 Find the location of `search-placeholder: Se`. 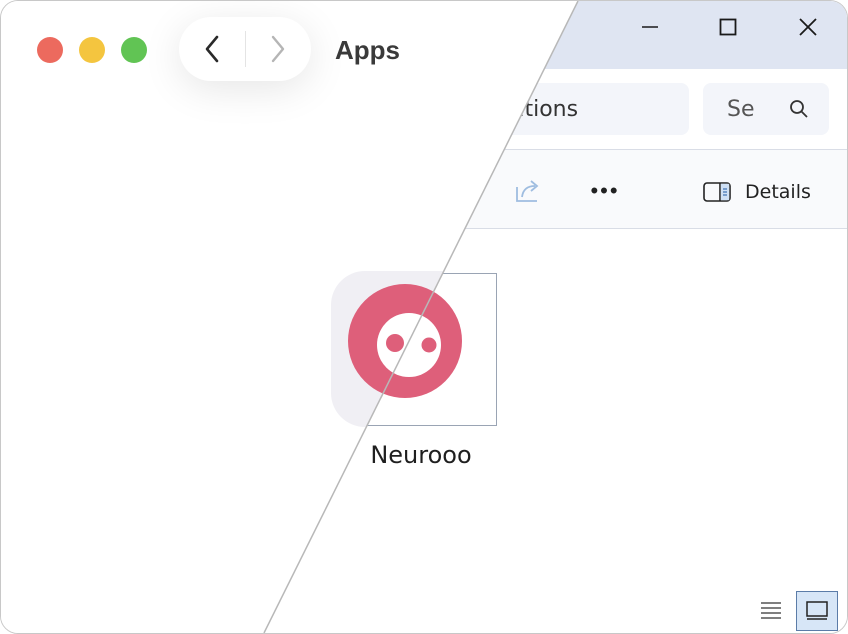

search-placeholder: Se is located at coordinates (741, 109).